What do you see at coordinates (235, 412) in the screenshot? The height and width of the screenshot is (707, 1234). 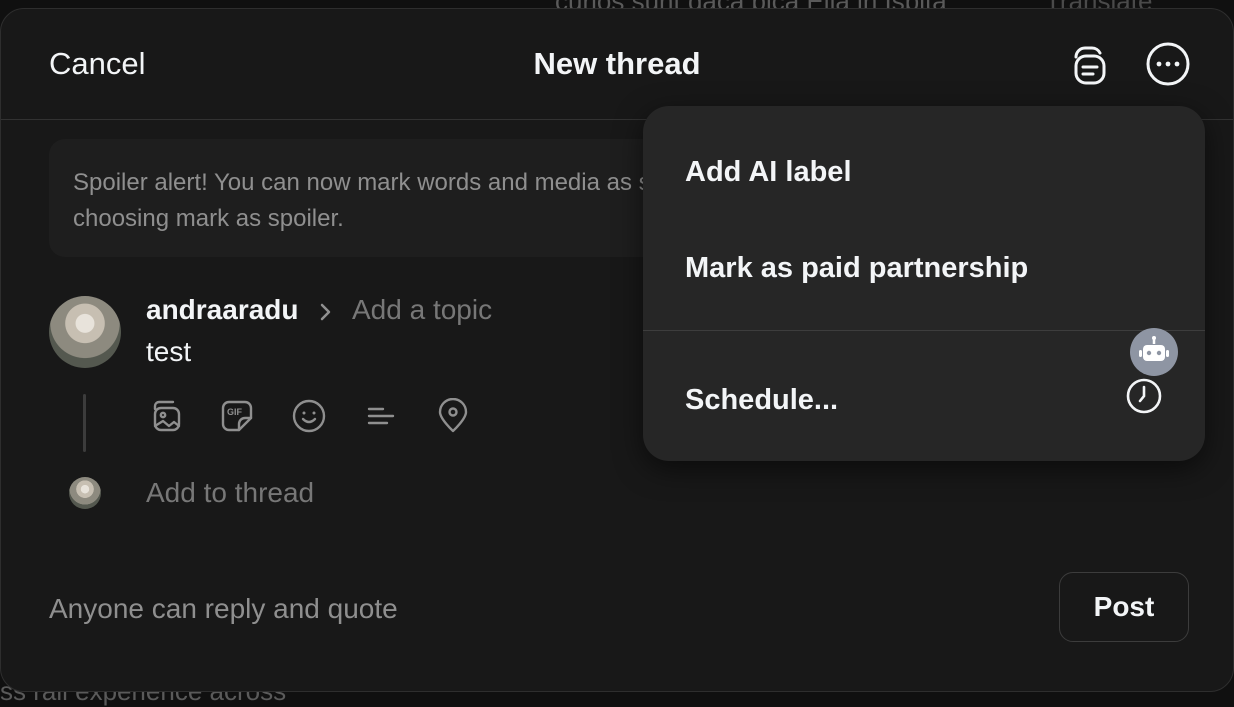 I see `svg-text: GIF` at bounding box center [235, 412].